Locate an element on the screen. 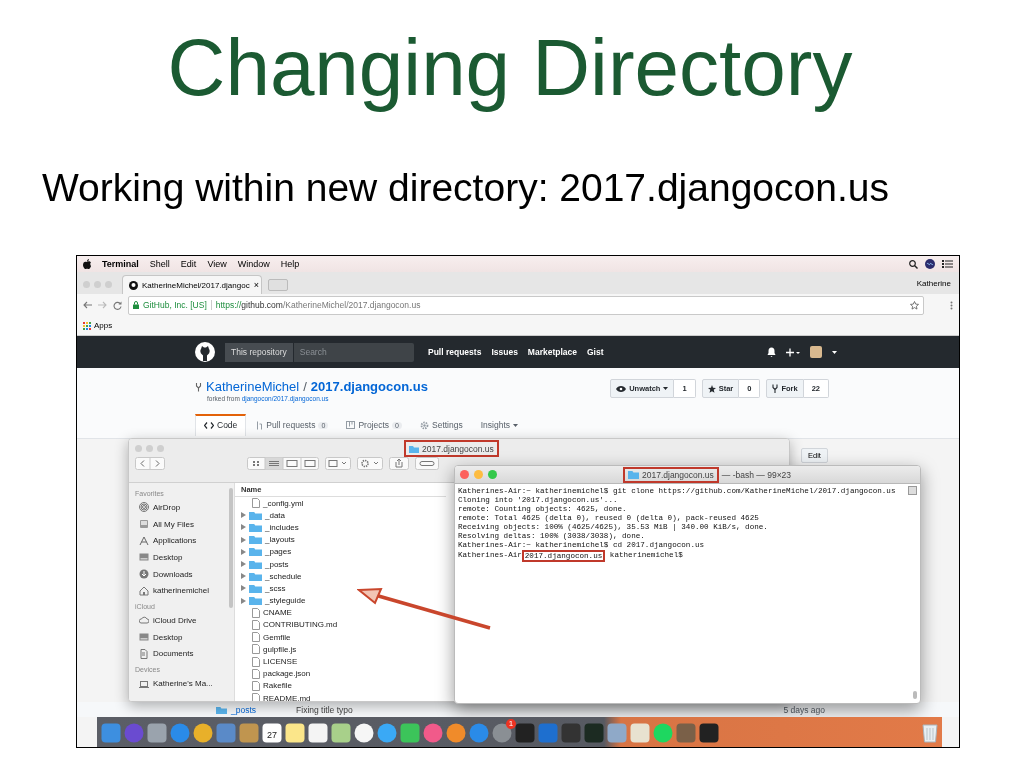  star-icon is located at coordinates (914, 305).